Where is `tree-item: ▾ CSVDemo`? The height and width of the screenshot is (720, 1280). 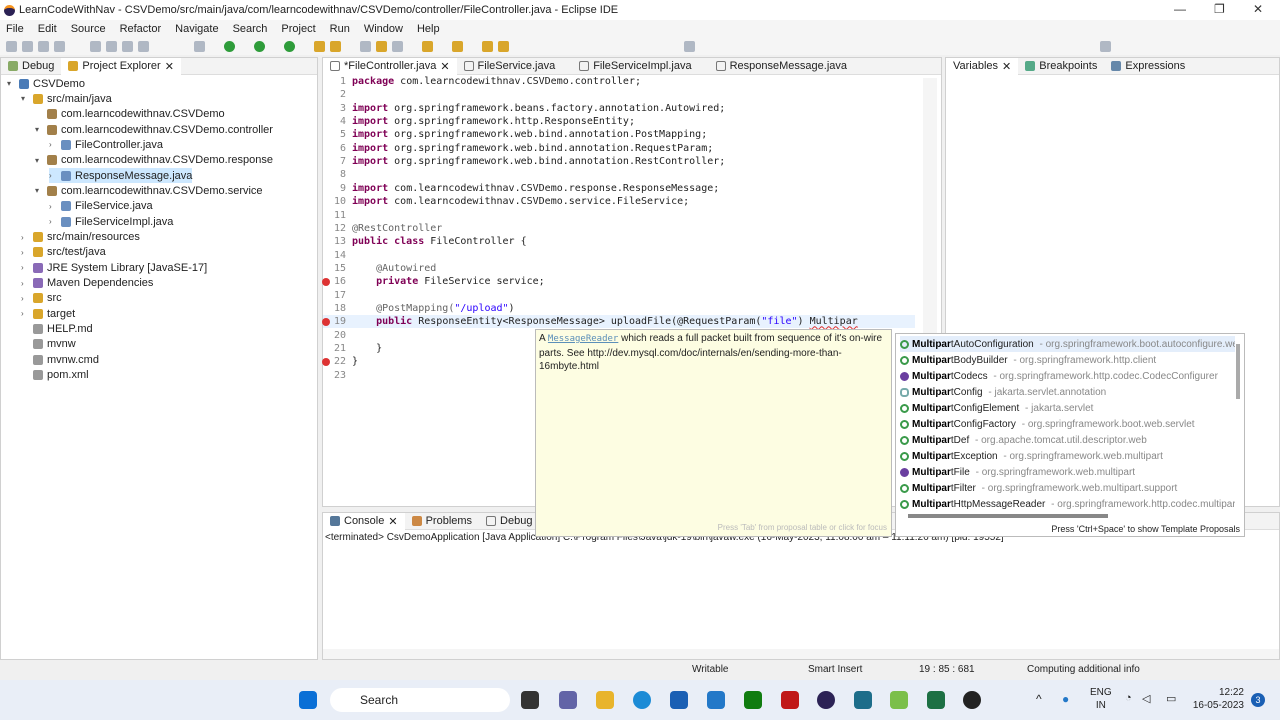
tree-item: ▾ CSVDemo is located at coordinates (46, 83).